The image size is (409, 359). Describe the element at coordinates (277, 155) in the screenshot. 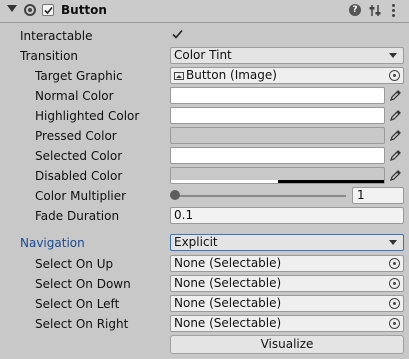

I see `selected-color-swatch` at that location.